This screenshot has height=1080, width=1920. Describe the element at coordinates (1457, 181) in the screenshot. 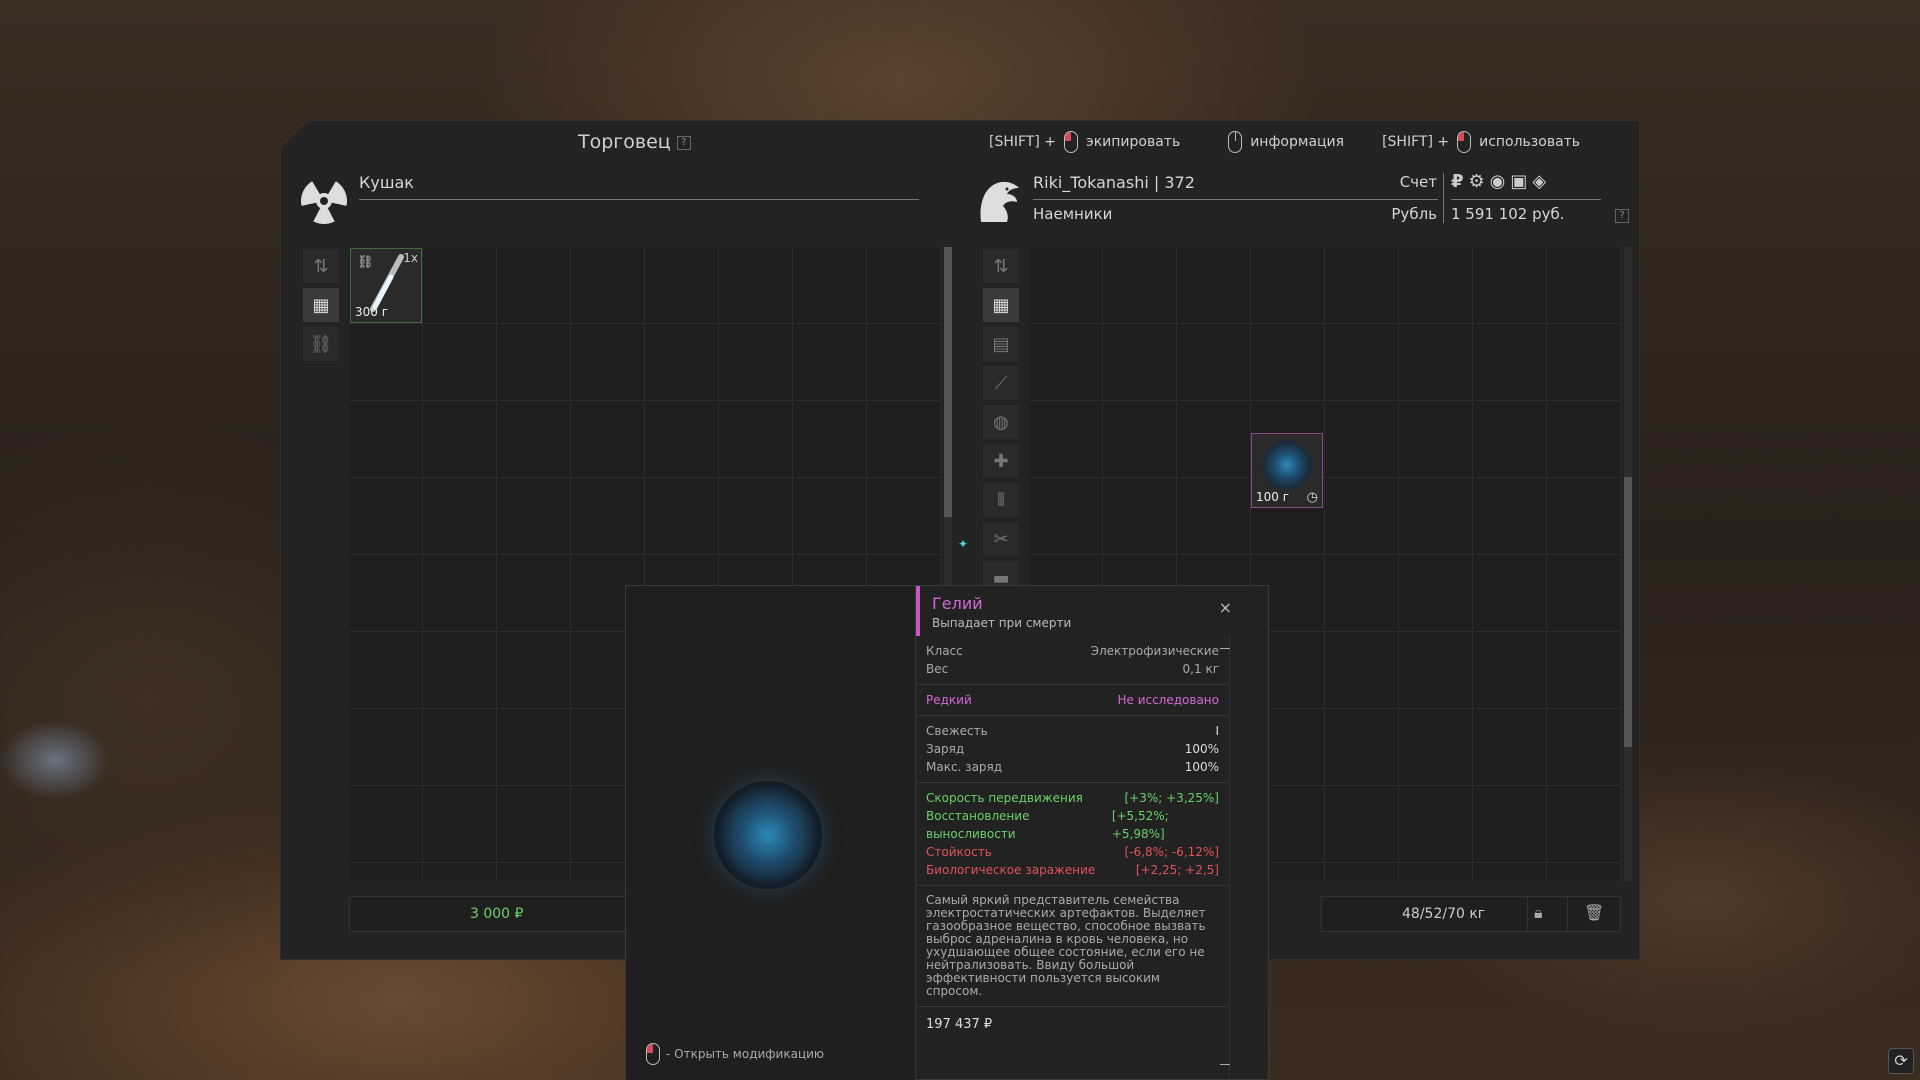

I see `ruble-icon: ₽` at that location.